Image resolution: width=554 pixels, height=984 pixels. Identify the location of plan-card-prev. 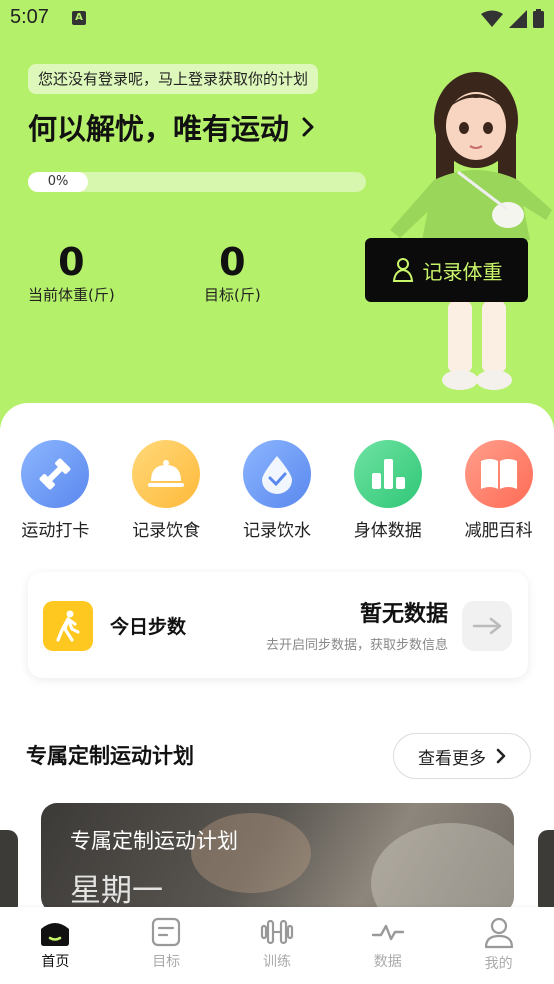
(9, 872).